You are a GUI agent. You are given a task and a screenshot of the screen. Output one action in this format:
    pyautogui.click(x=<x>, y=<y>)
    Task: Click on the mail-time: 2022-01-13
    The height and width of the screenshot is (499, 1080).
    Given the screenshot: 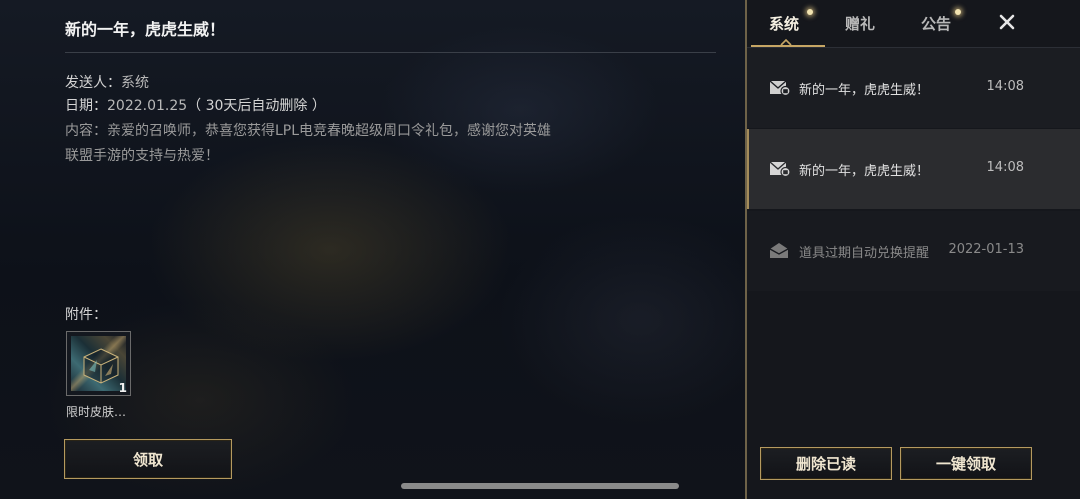 What is the action you would take?
    pyautogui.click(x=986, y=249)
    